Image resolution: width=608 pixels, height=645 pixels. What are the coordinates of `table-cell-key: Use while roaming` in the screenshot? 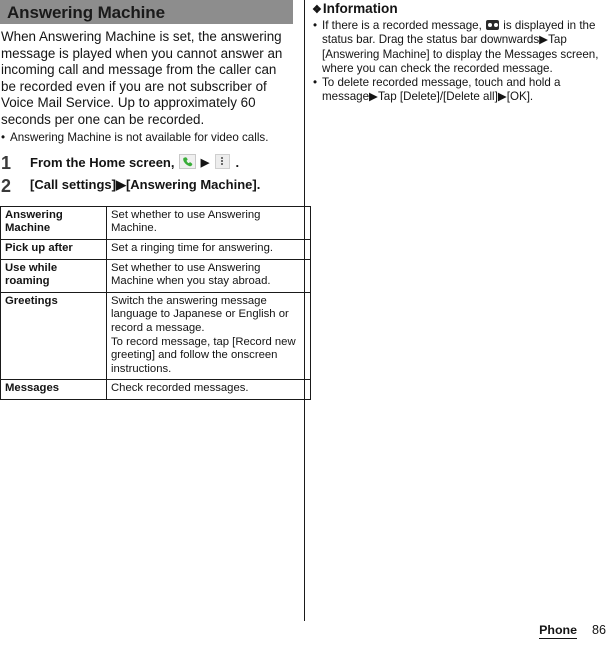 It's located at (53, 275).